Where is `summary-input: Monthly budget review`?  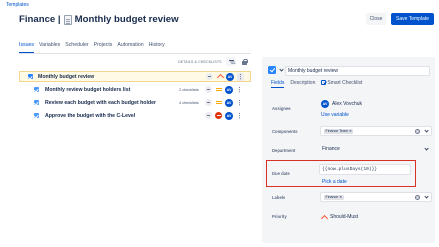 summary-input: Monthly budget review is located at coordinates (357, 71).